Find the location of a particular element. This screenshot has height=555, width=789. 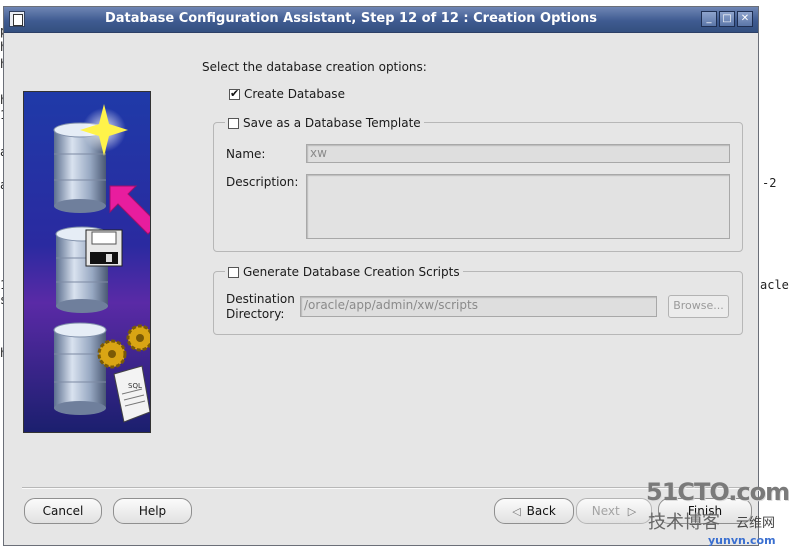

create-database-option: Create Database is located at coordinates (287, 94).